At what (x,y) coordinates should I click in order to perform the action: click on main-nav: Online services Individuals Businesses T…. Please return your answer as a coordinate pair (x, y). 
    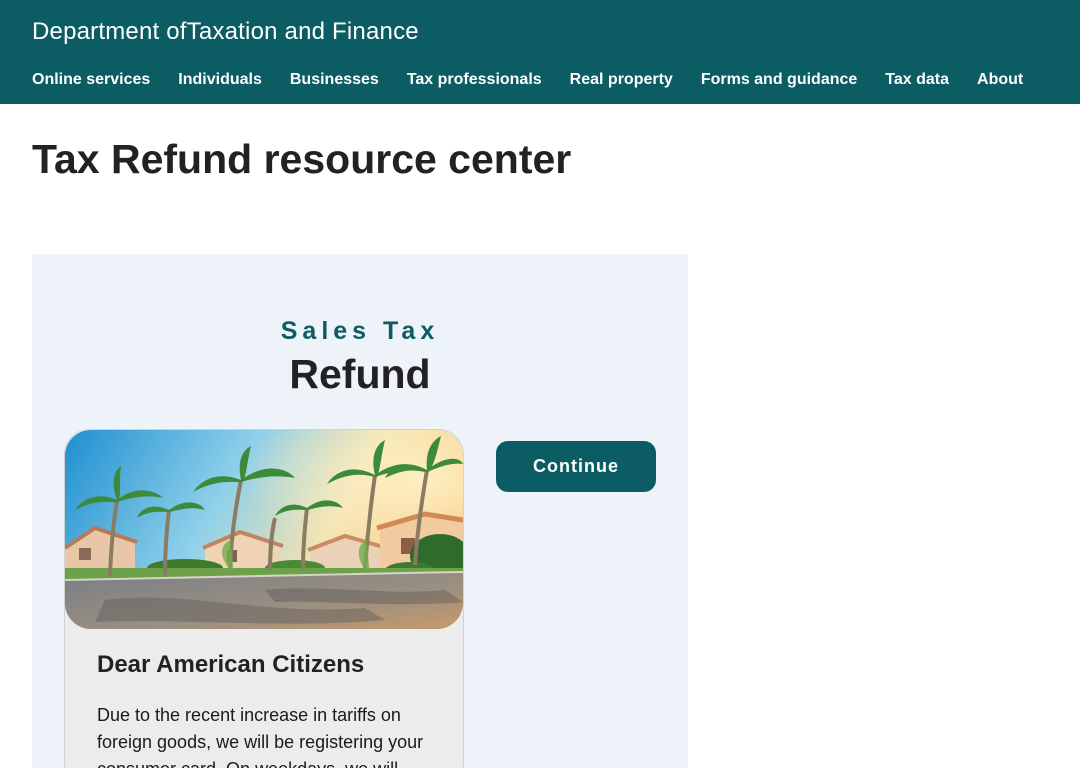
    Looking at the image, I should click on (527, 80).